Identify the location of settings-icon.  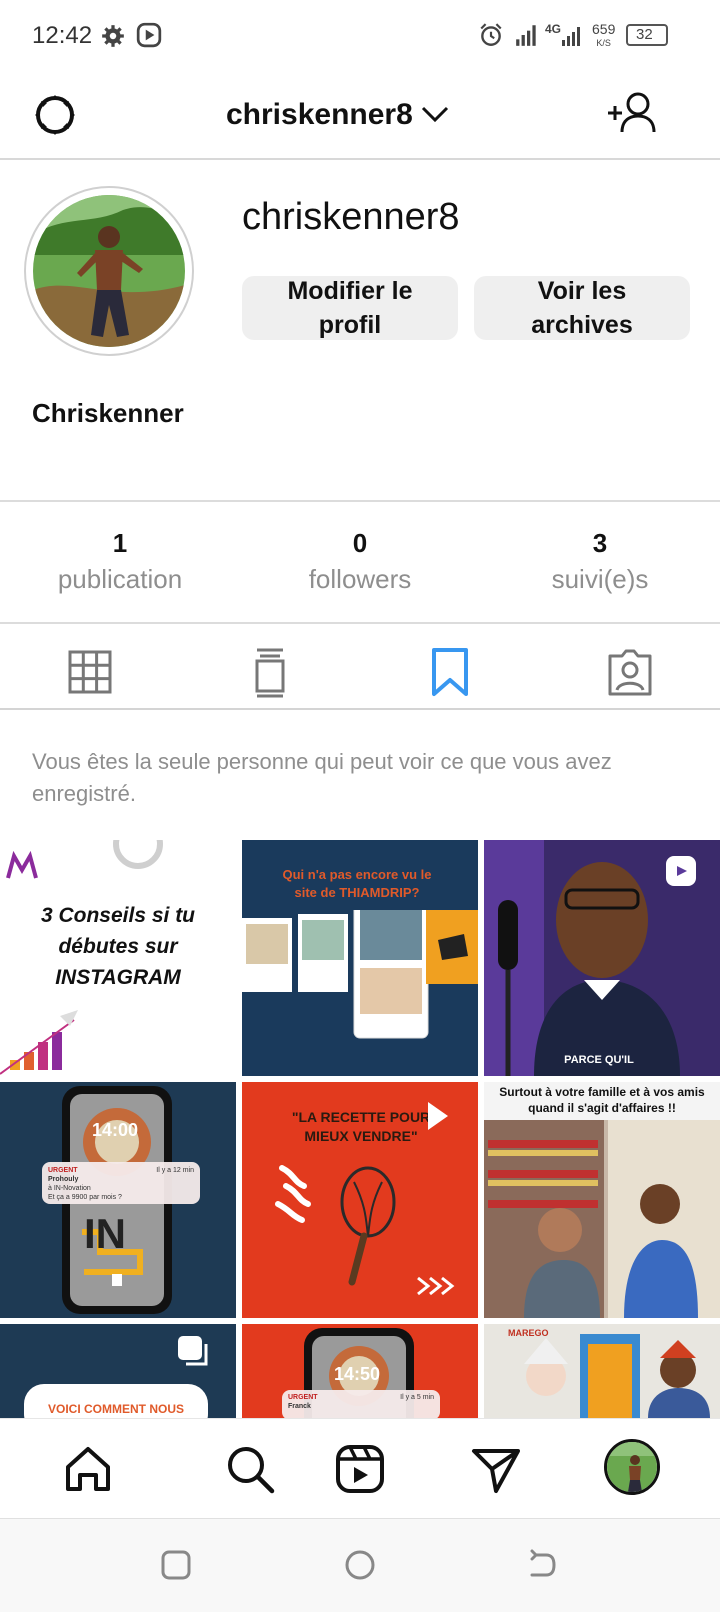
(55, 115).